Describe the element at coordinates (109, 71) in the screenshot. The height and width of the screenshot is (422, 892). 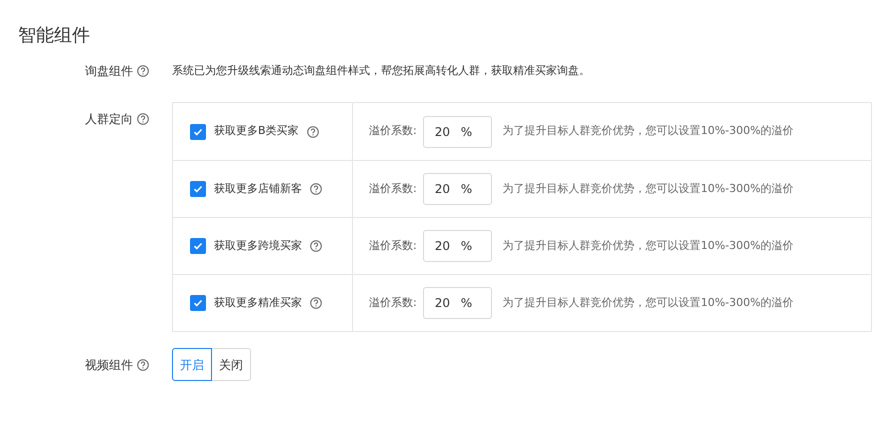
I see `field-label: 询盘组件` at that location.